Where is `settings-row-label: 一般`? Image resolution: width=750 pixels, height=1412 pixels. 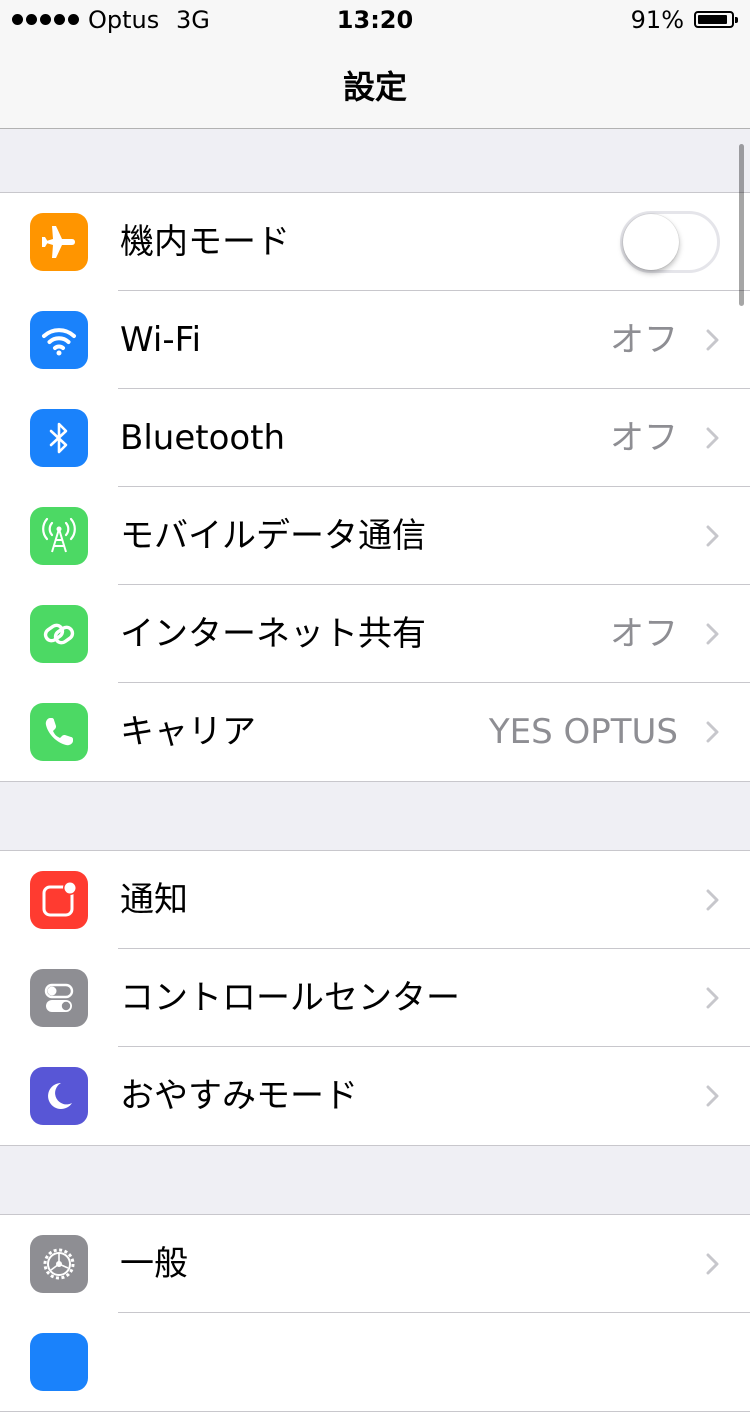
settings-row-label: 一般 is located at coordinates (154, 1264).